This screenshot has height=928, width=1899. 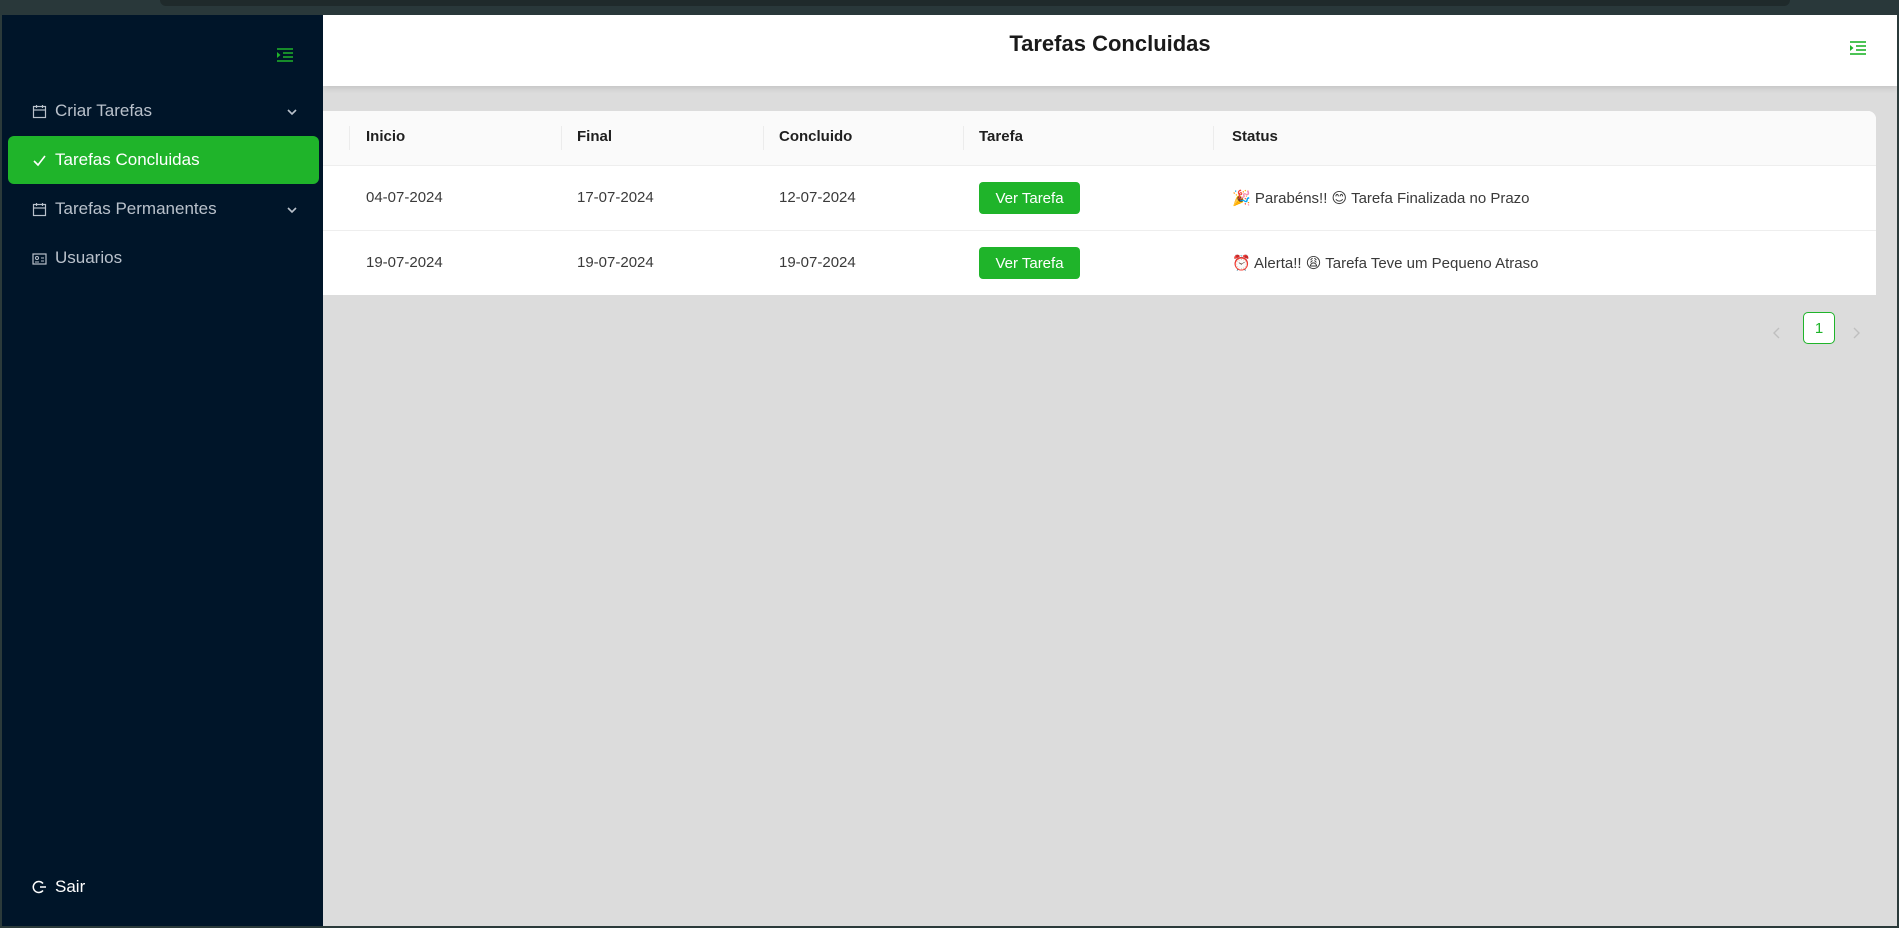 What do you see at coordinates (386, 136) in the screenshot?
I see `column-header-inicio: Inicio` at bounding box center [386, 136].